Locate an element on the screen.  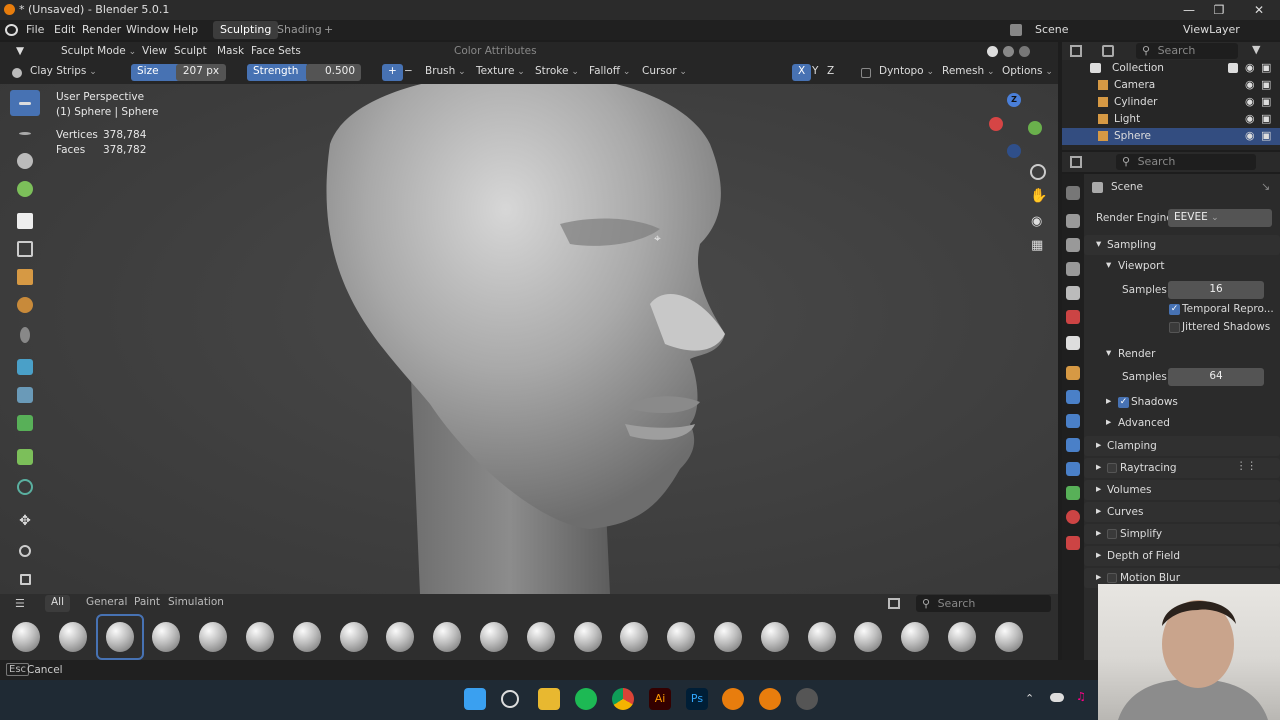
tool-draw is located at coordinates (25, 133).